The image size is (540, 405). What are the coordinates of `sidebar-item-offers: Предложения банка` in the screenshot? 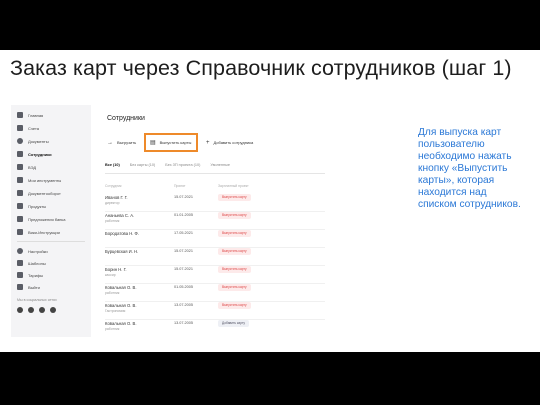 It's located at (41, 219).